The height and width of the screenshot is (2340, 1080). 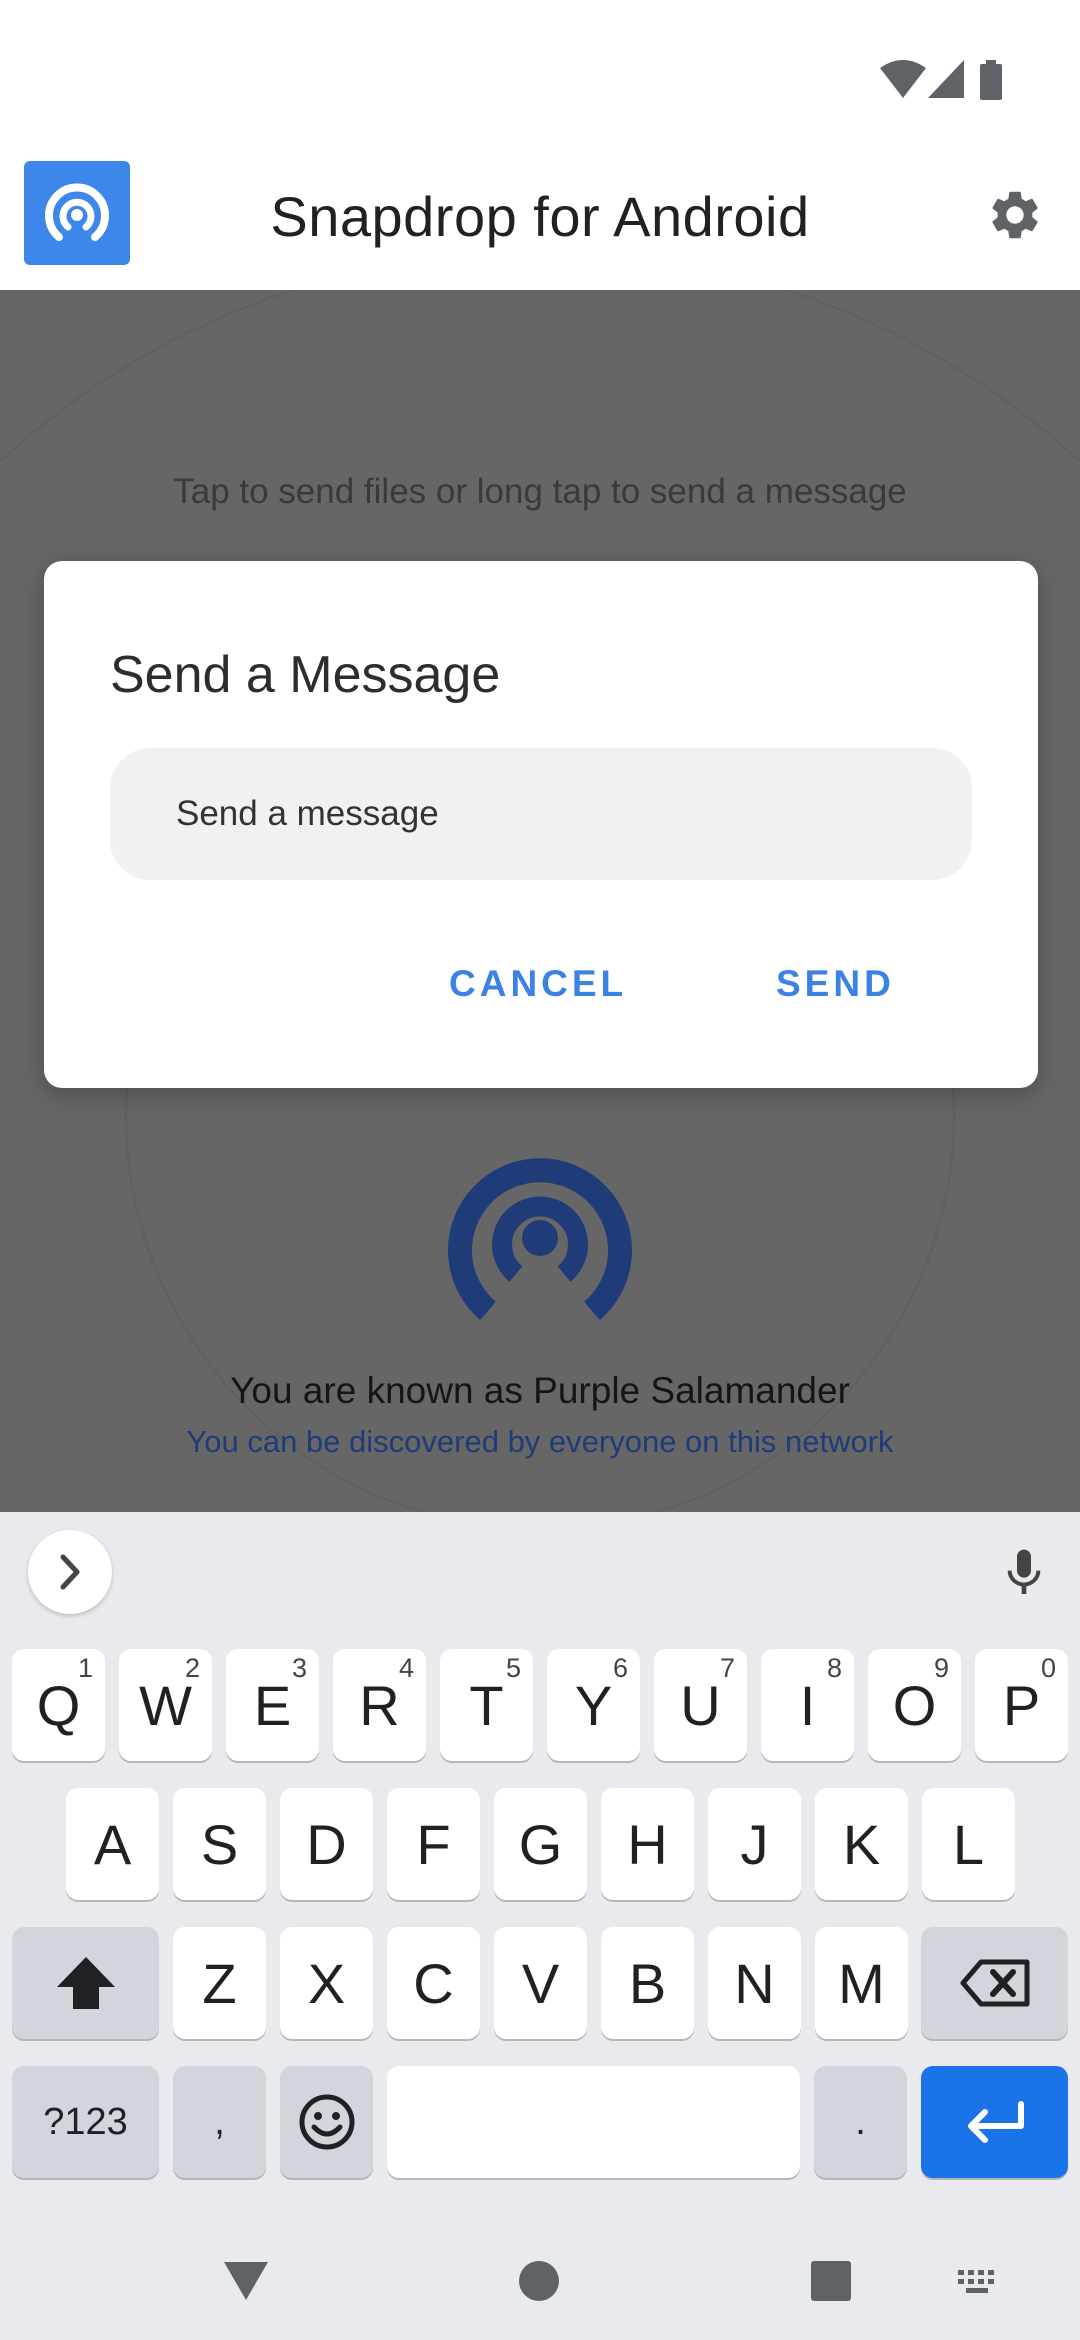 What do you see at coordinates (861, 1844) in the screenshot?
I see `key-k: K` at bounding box center [861, 1844].